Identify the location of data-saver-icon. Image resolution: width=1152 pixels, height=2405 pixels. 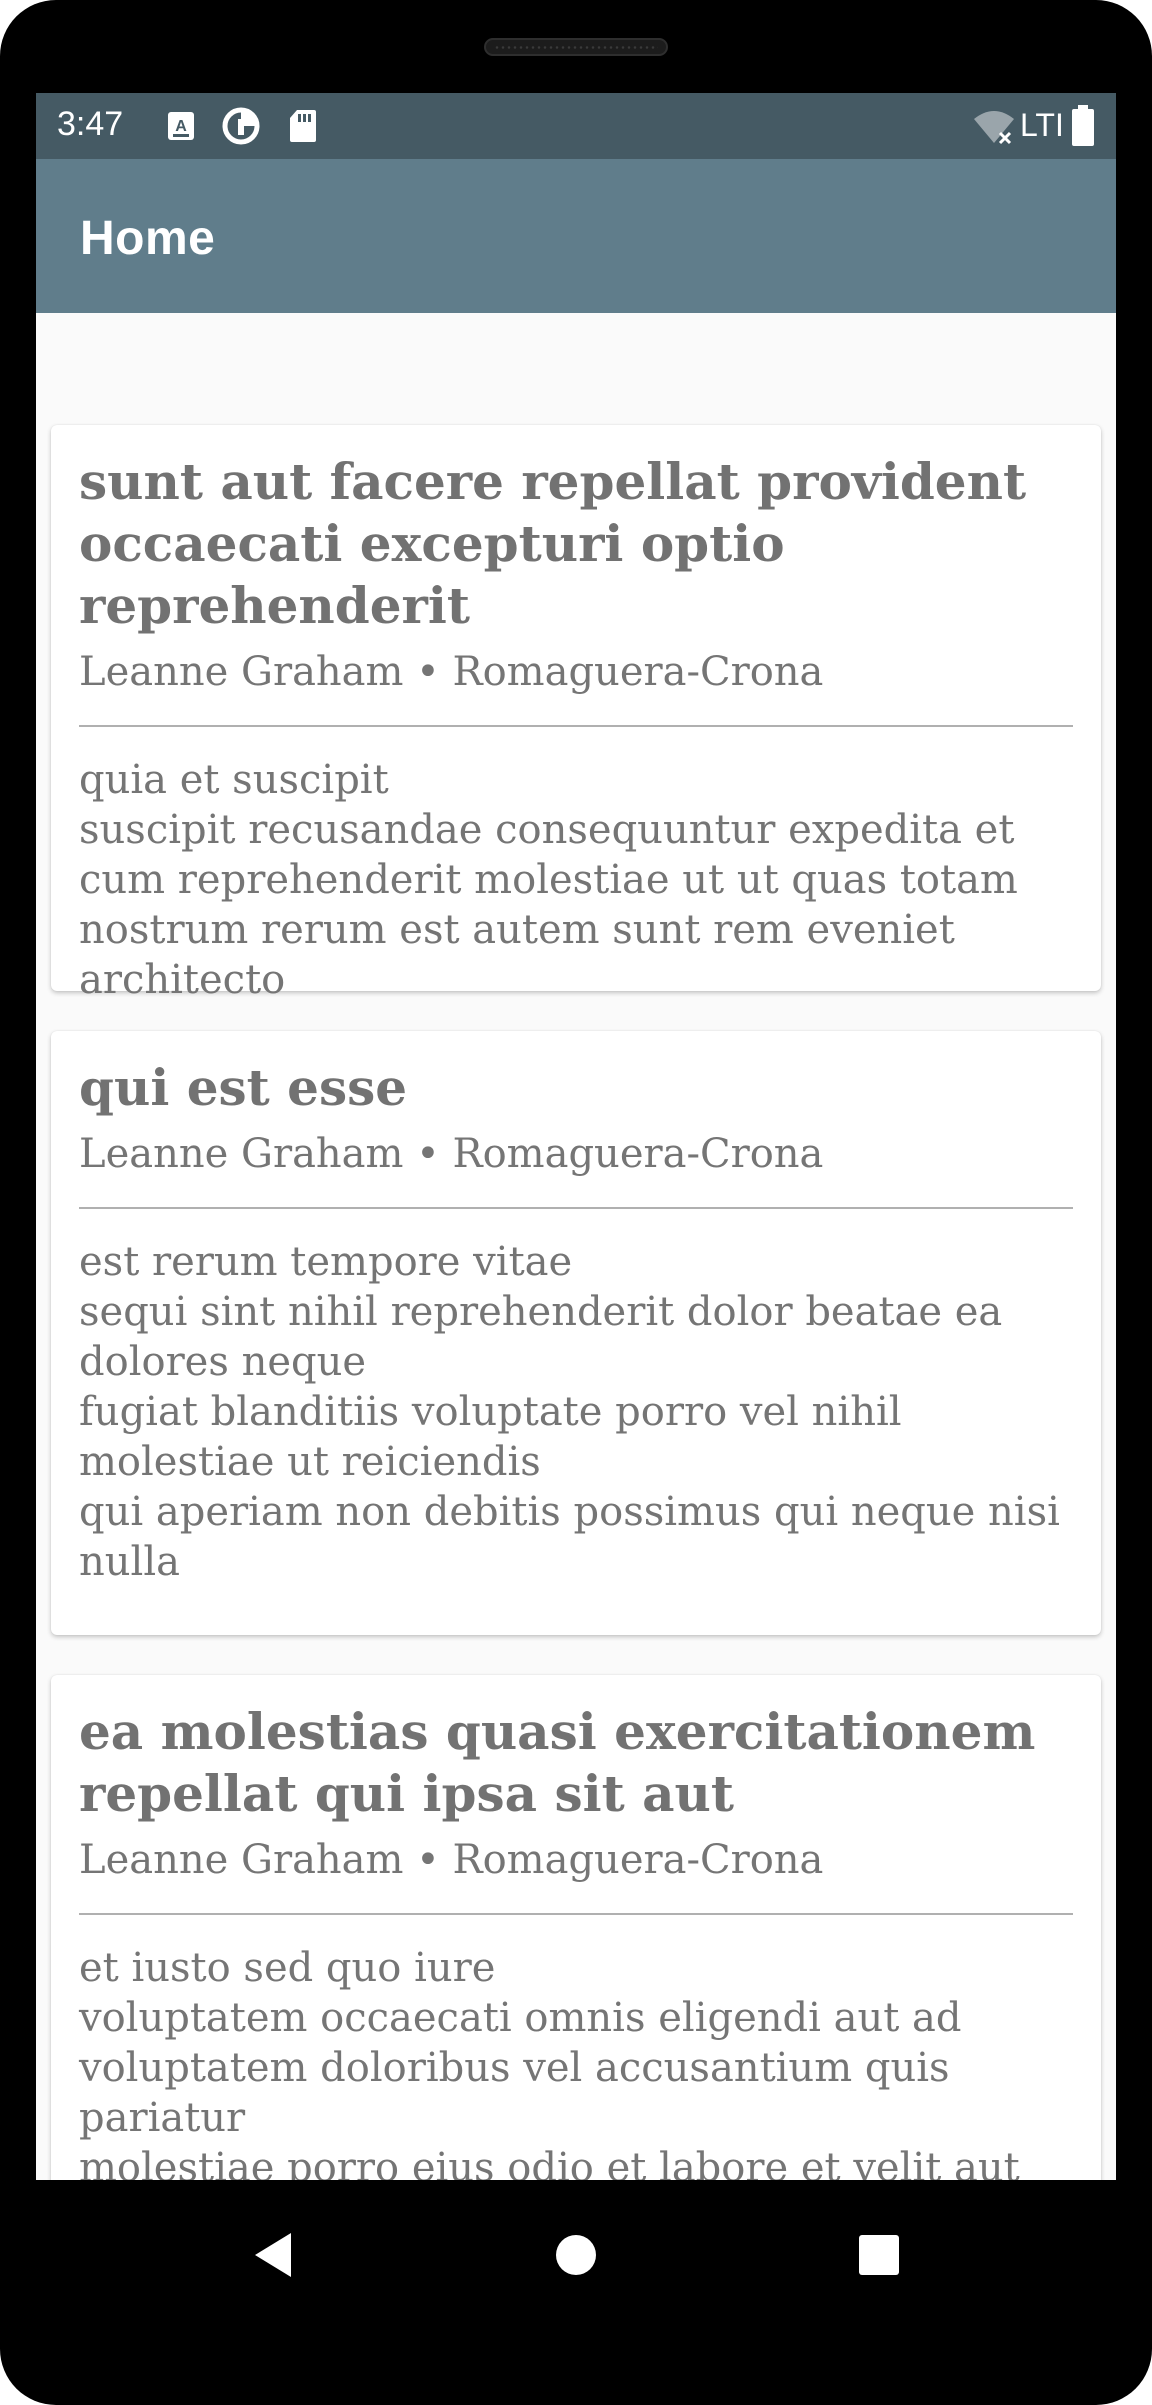
(241, 126).